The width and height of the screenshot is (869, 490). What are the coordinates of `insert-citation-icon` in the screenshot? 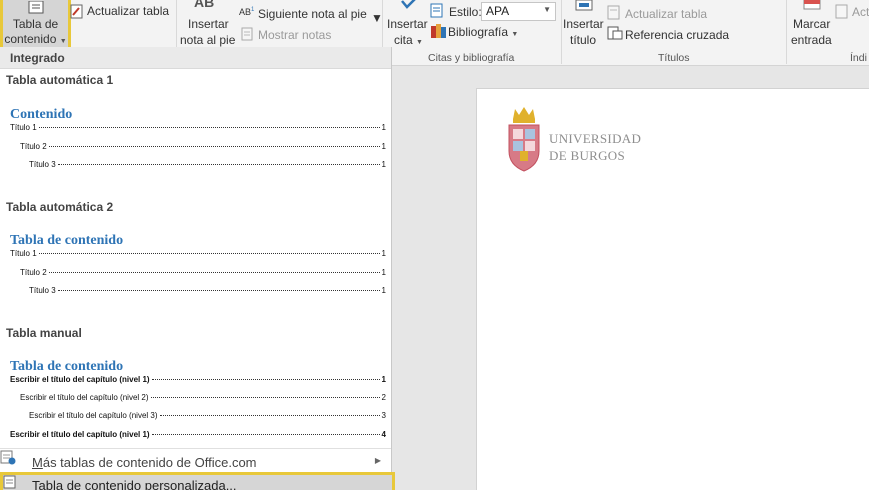 It's located at (408, 4).